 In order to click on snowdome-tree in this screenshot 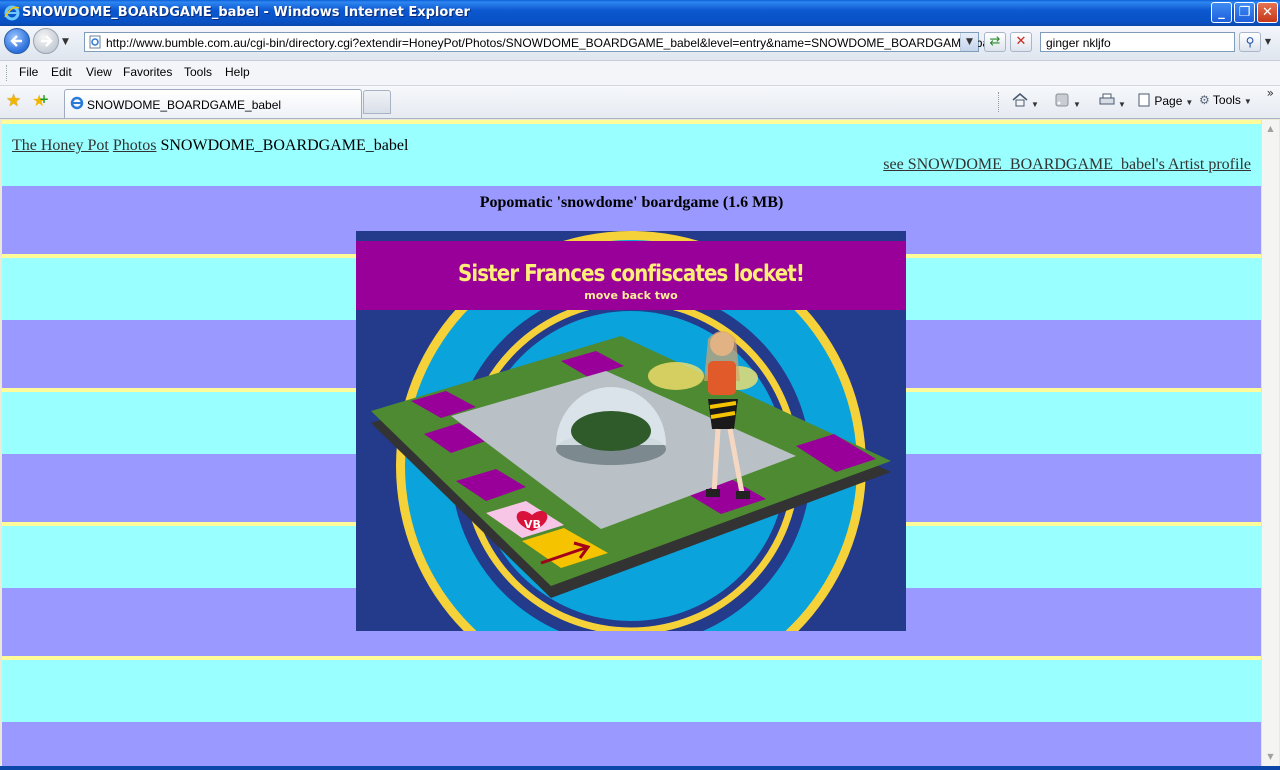, I will do `click(611, 431)`.